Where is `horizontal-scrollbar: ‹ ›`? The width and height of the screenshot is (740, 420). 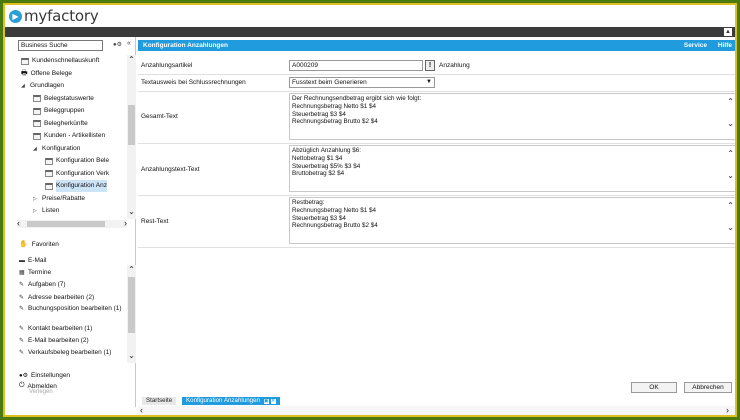 horizontal-scrollbar: ‹ › is located at coordinates (436, 410).